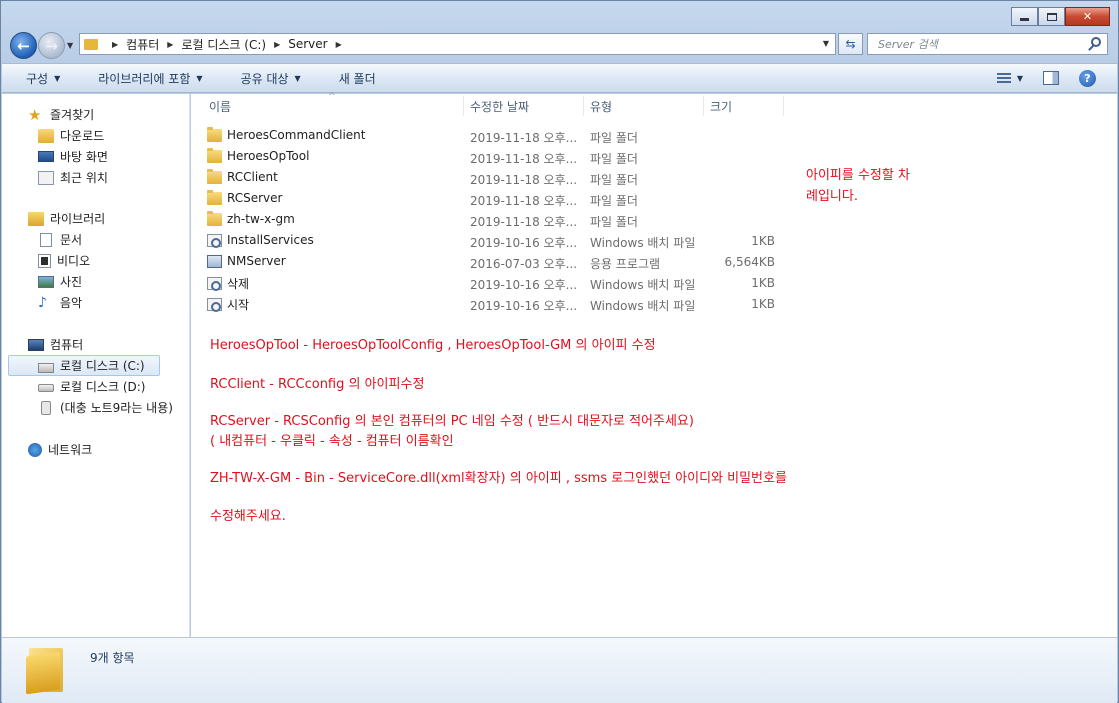 The width and height of the screenshot is (1119, 703). Describe the element at coordinates (67, 345) in the screenshot. I see `sidebar-item-label: 컴퓨터` at that location.